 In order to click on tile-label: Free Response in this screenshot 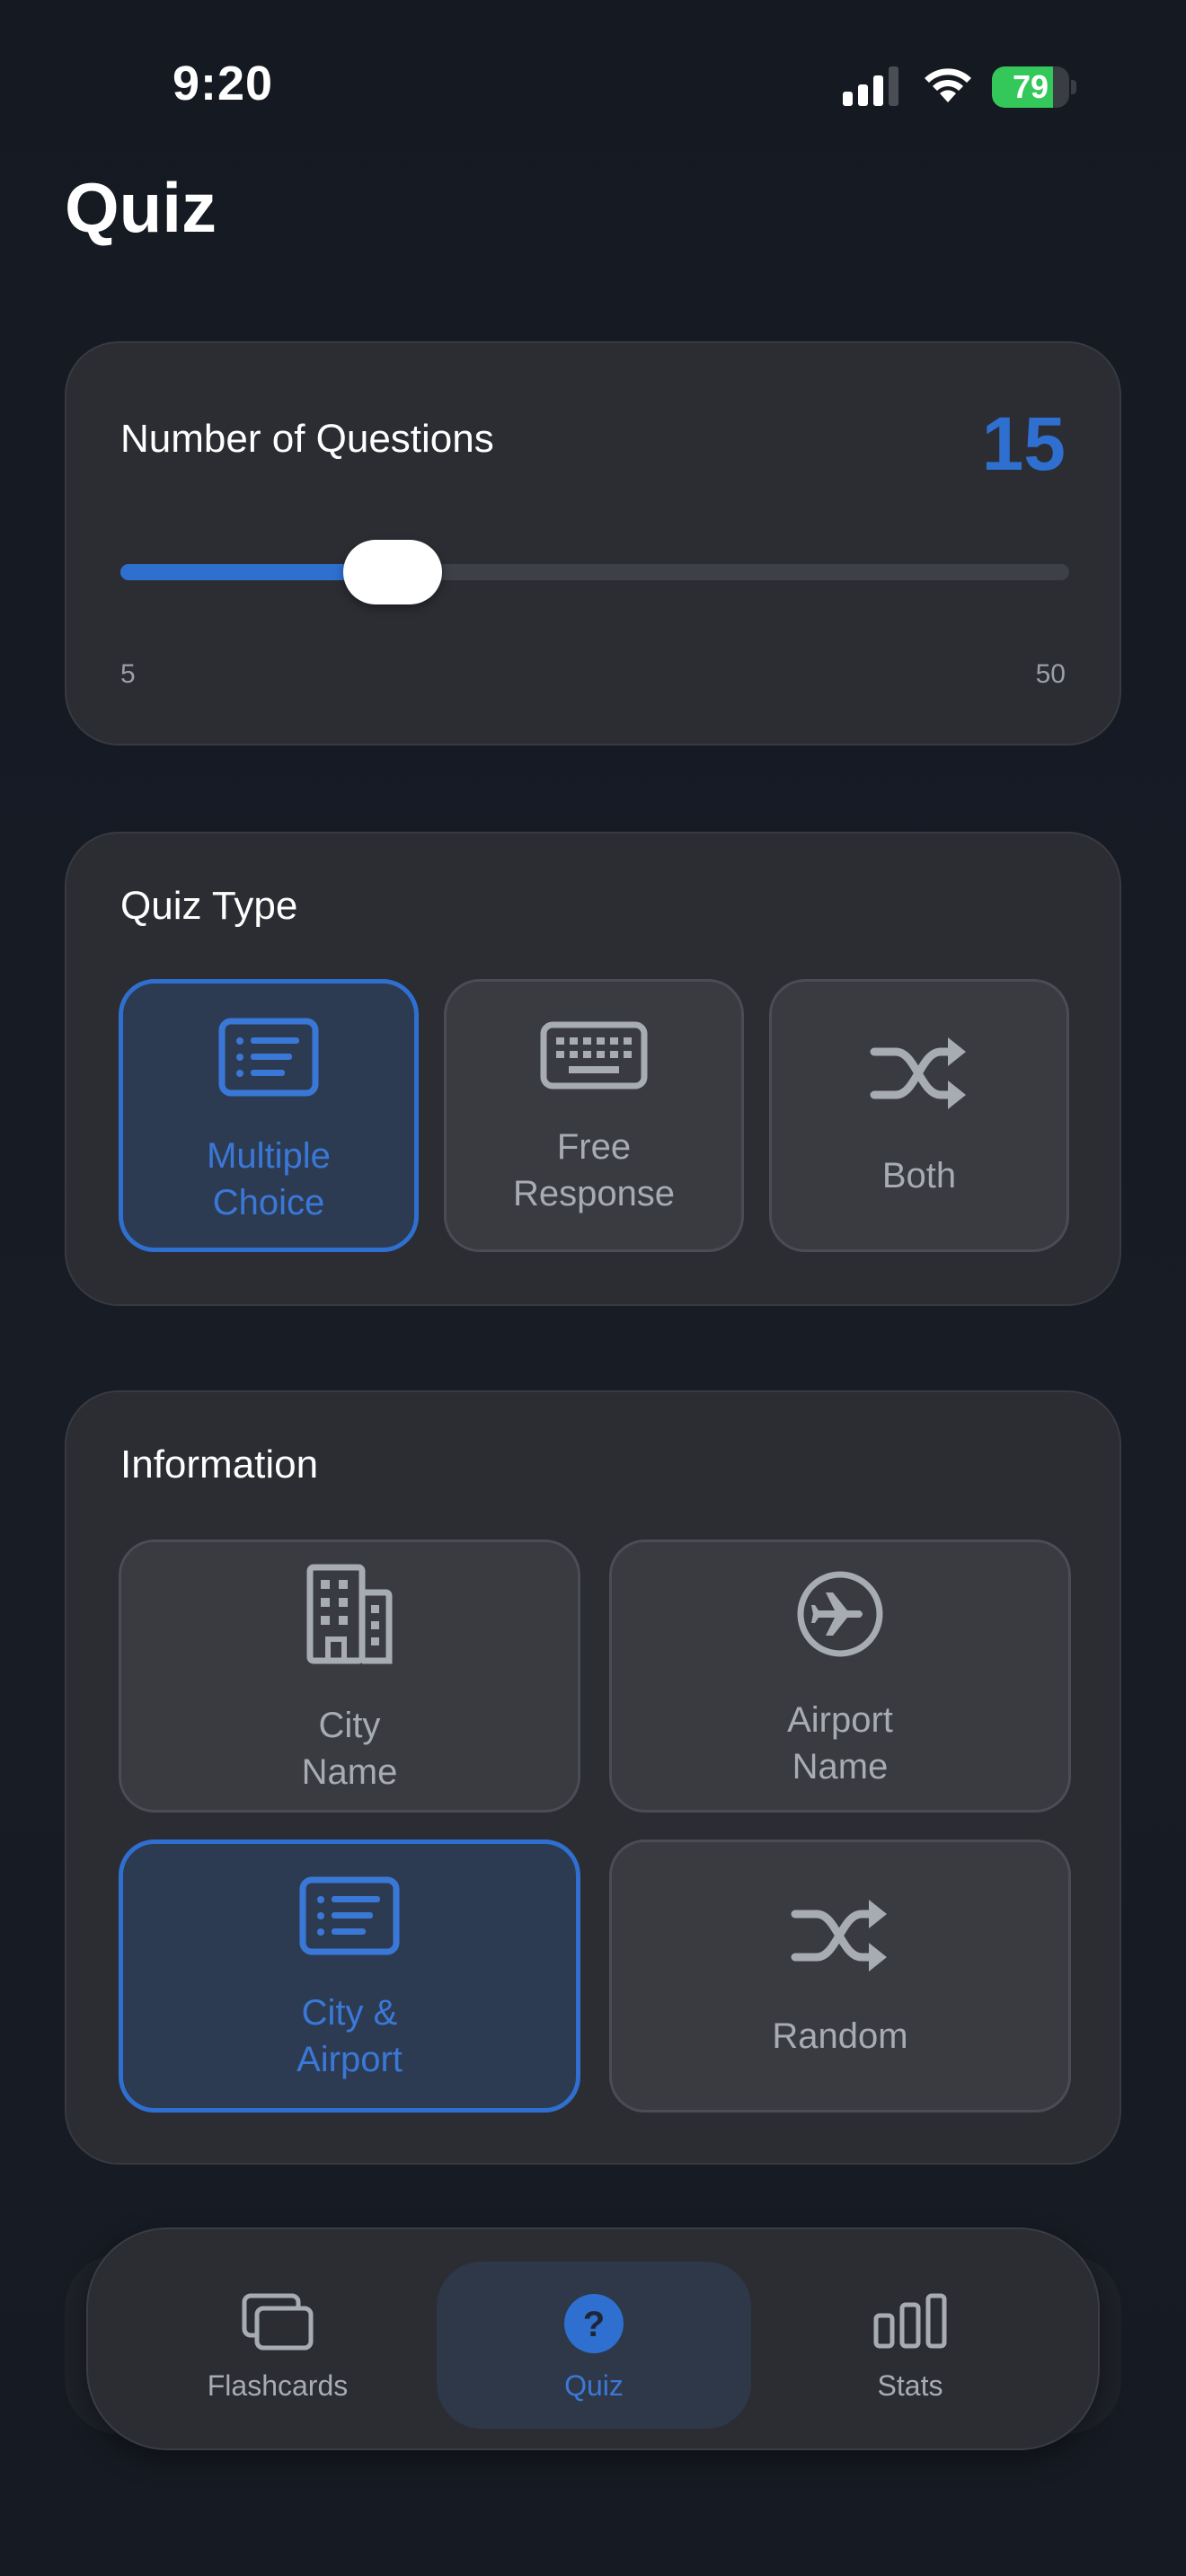, I will do `click(594, 1170)`.